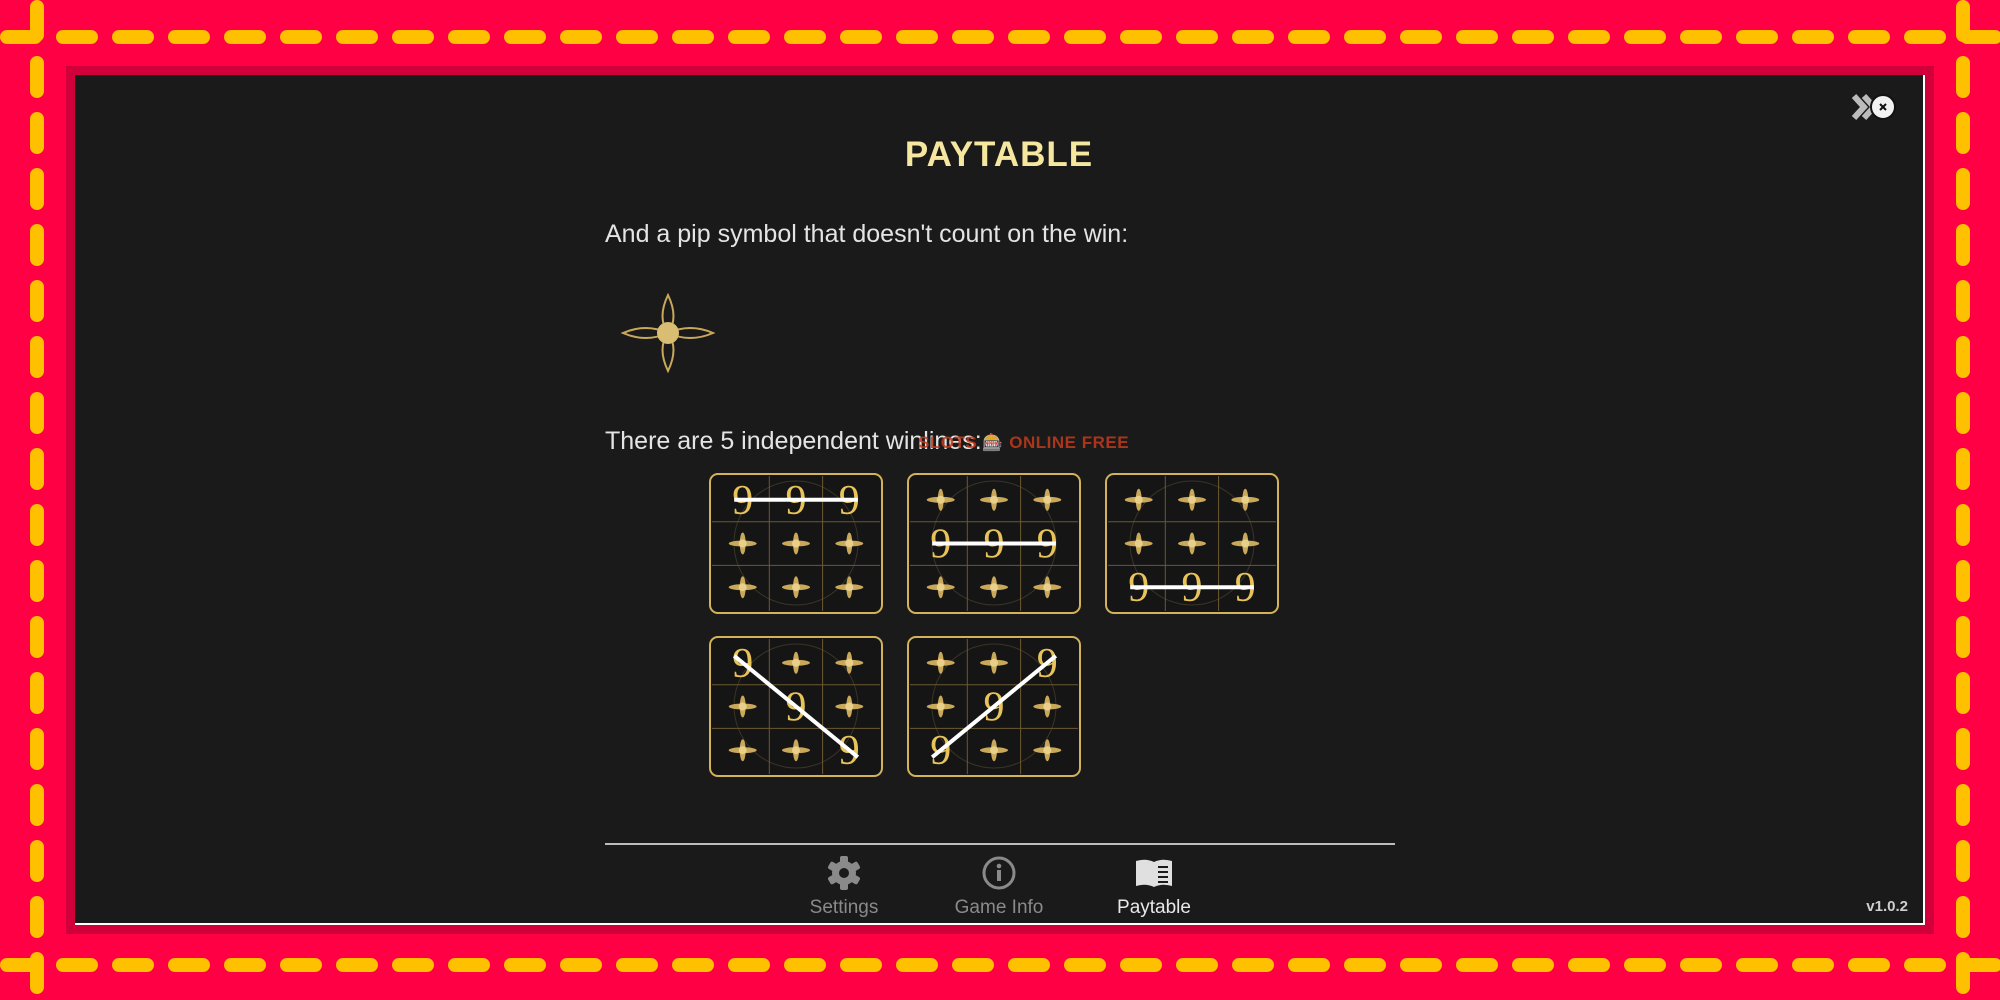 Image resolution: width=2000 pixels, height=1000 pixels. What do you see at coordinates (1154, 907) in the screenshot?
I see `tab-label: Paytable` at bounding box center [1154, 907].